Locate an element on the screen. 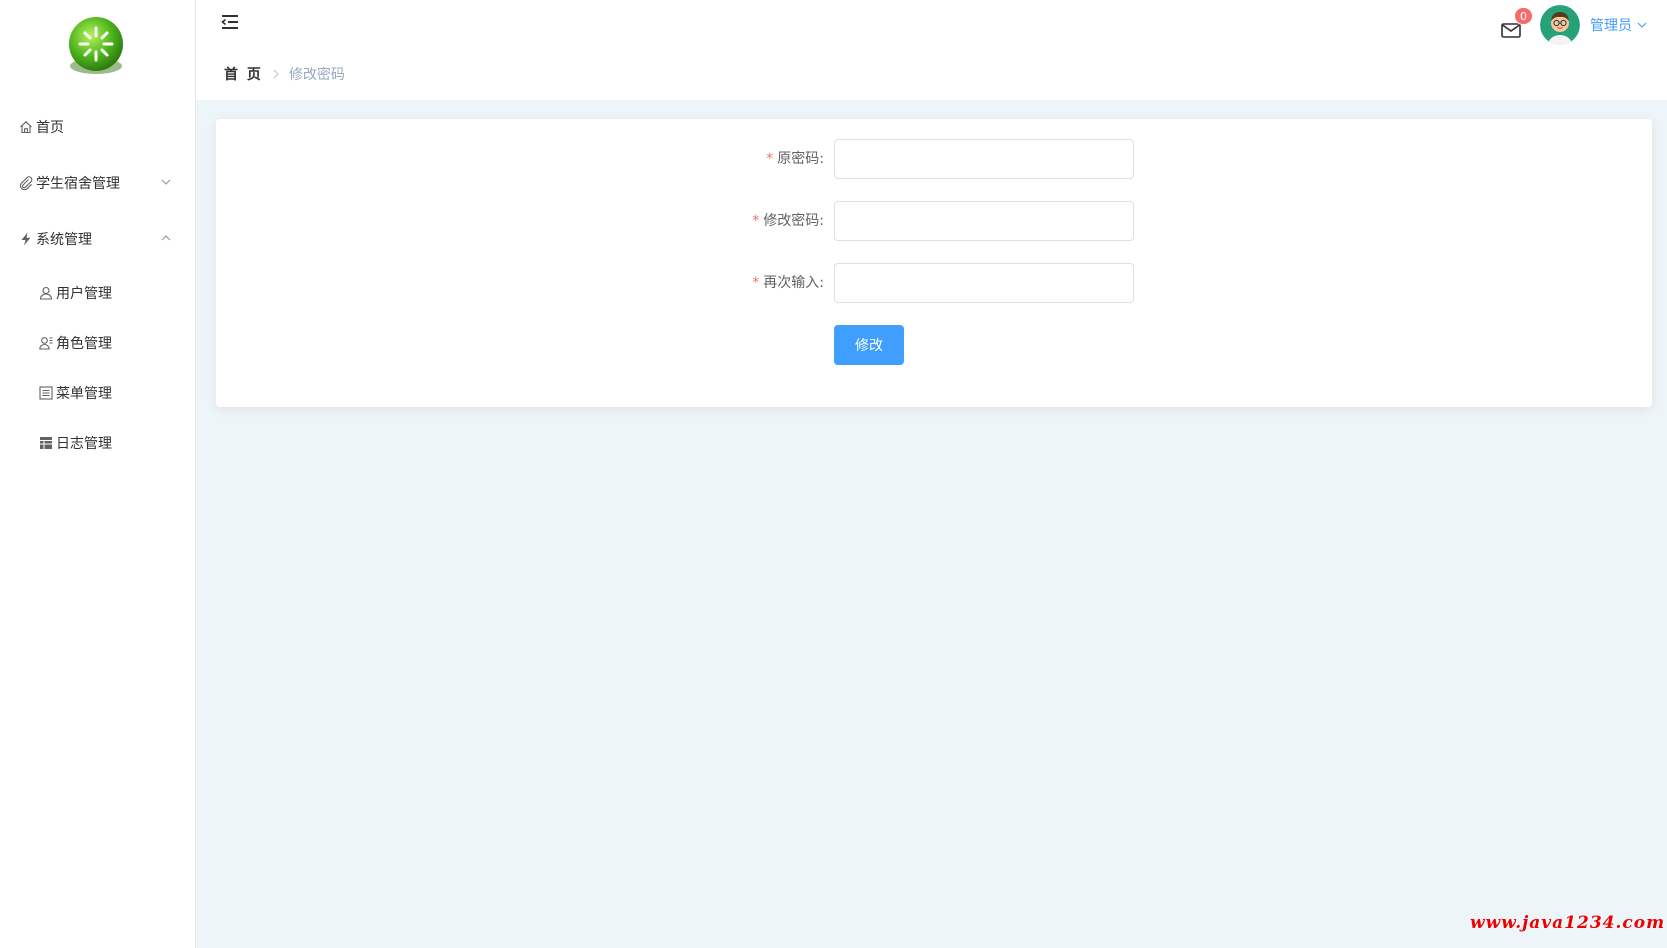  confirm-password-input is located at coordinates (984, 283).